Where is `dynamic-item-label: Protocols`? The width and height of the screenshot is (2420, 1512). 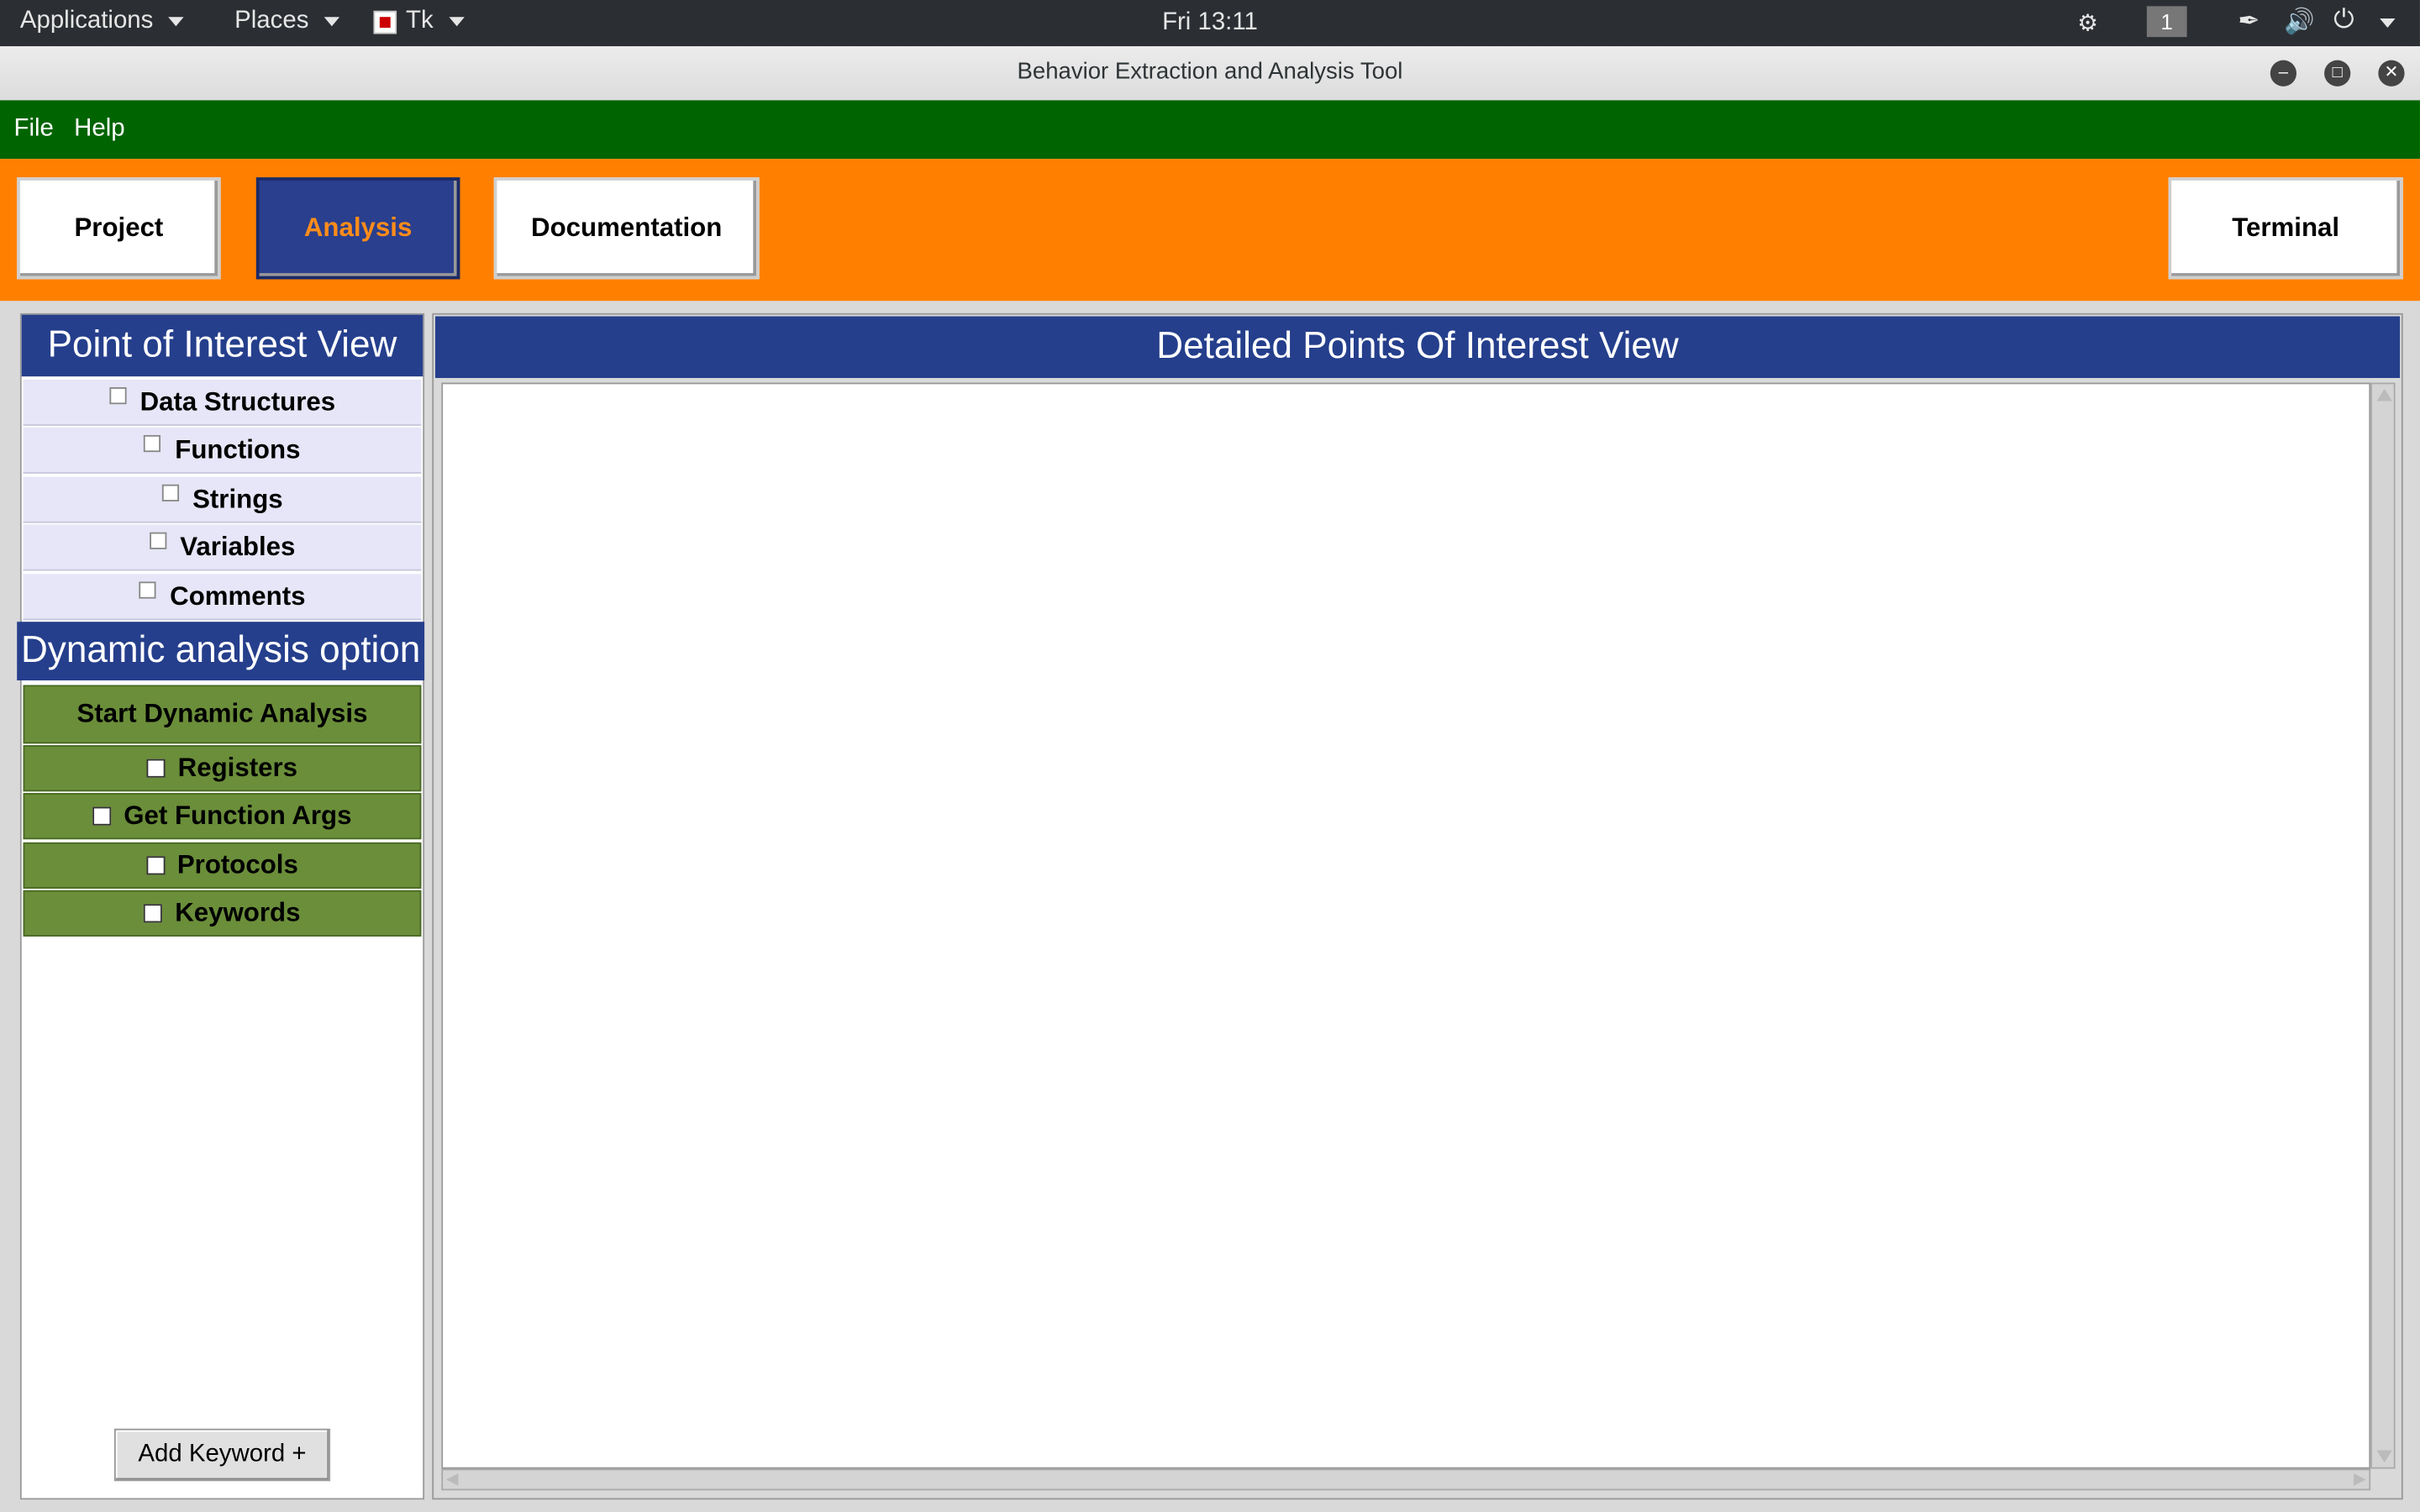 dynamic-item-label: Protocols is located at coordinates (237, 864).